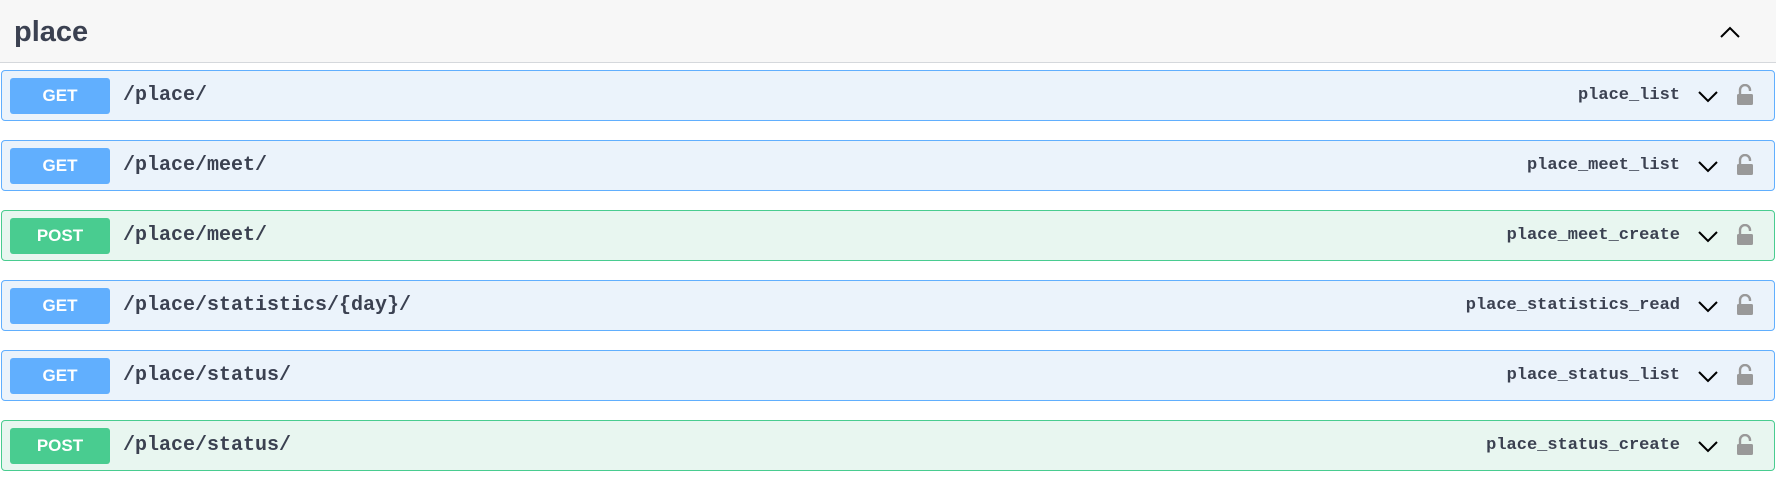 The width and height of the screenshot is (1776, 490). What do you see at coordinates (1572, 305) in the screenshot?
I see `operation-id: place_statistics_read` at bounding box center [1572, 305].